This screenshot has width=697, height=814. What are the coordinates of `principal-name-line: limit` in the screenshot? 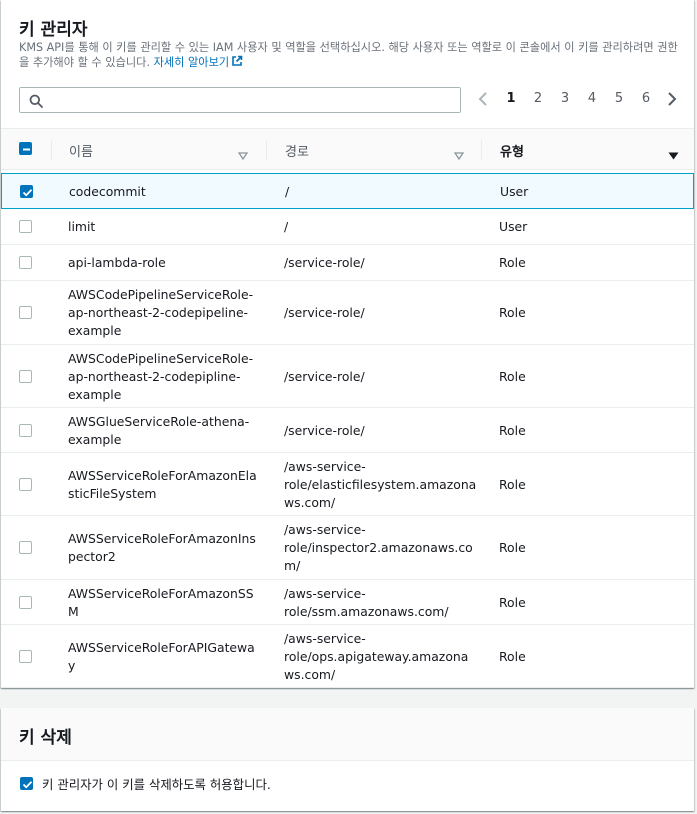 It's located at (82, 226).